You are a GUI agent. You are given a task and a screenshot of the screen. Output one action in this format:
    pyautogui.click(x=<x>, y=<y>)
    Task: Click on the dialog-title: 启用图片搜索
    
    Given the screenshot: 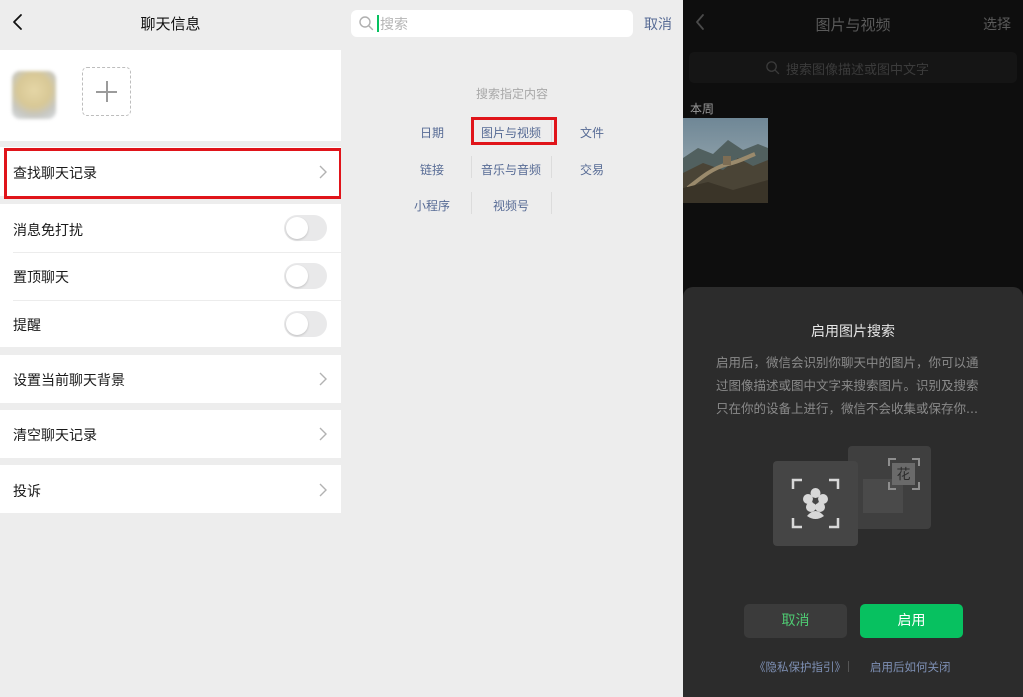 What is the action you would take?
    pyautogui.click(x=853, y=332)
    